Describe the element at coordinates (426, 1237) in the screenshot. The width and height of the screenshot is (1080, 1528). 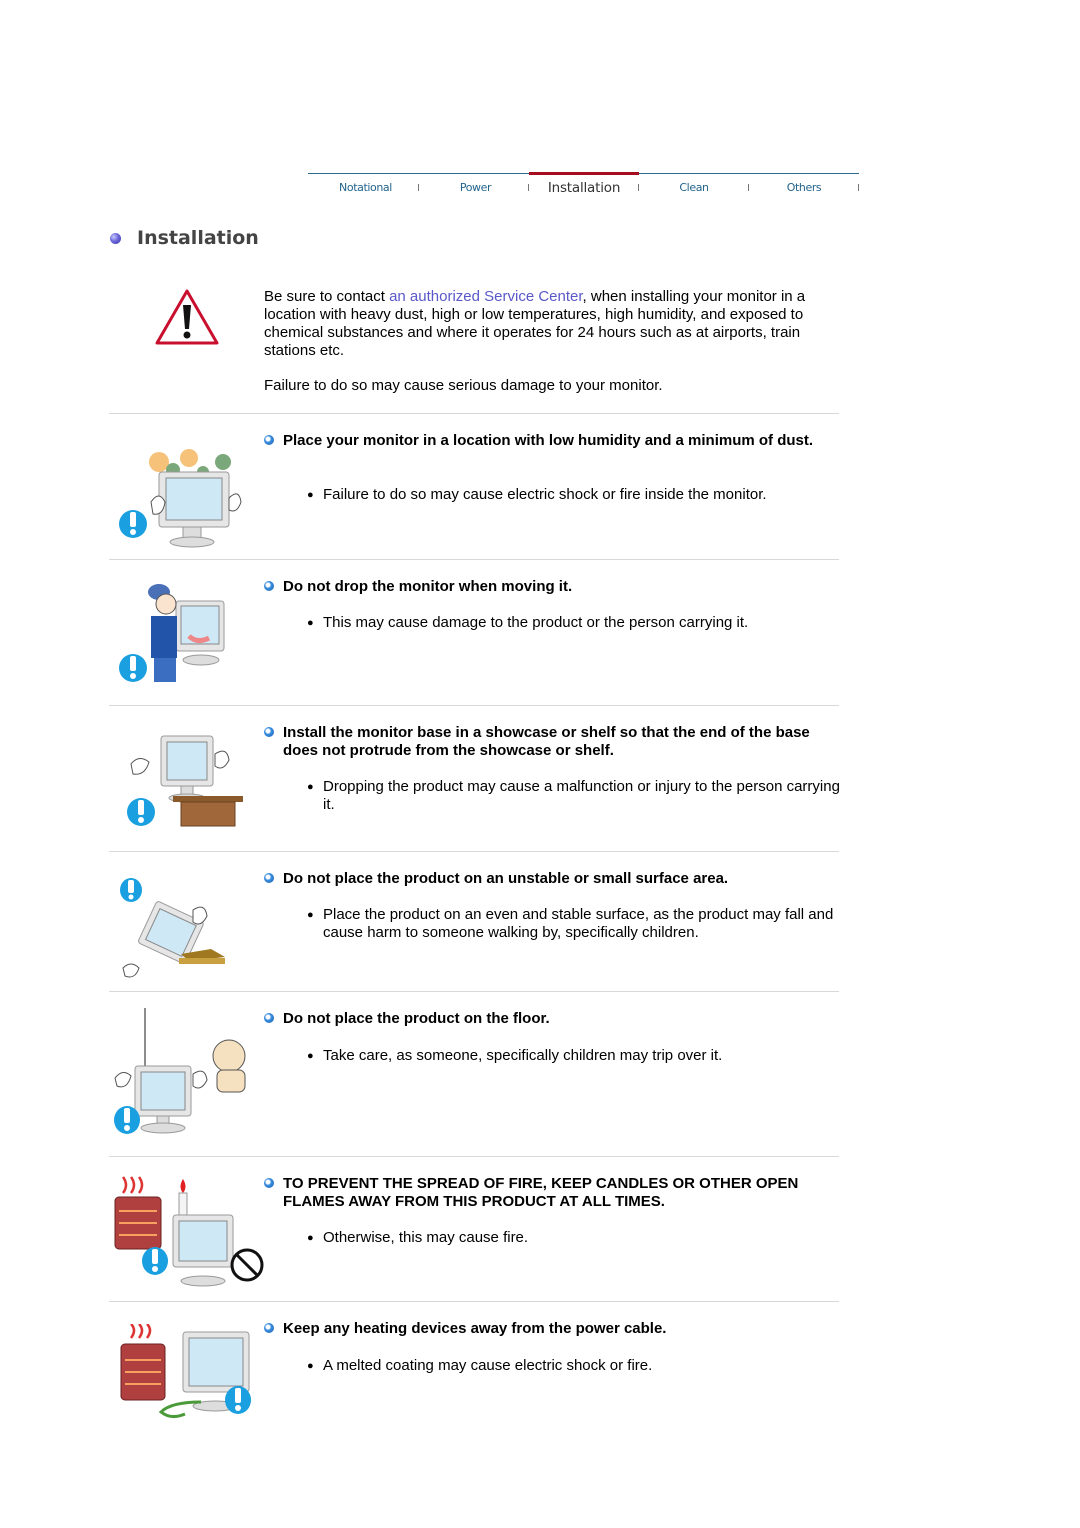
I see `section-bullet-text: Otherwise, this may cause fire.` at that location.